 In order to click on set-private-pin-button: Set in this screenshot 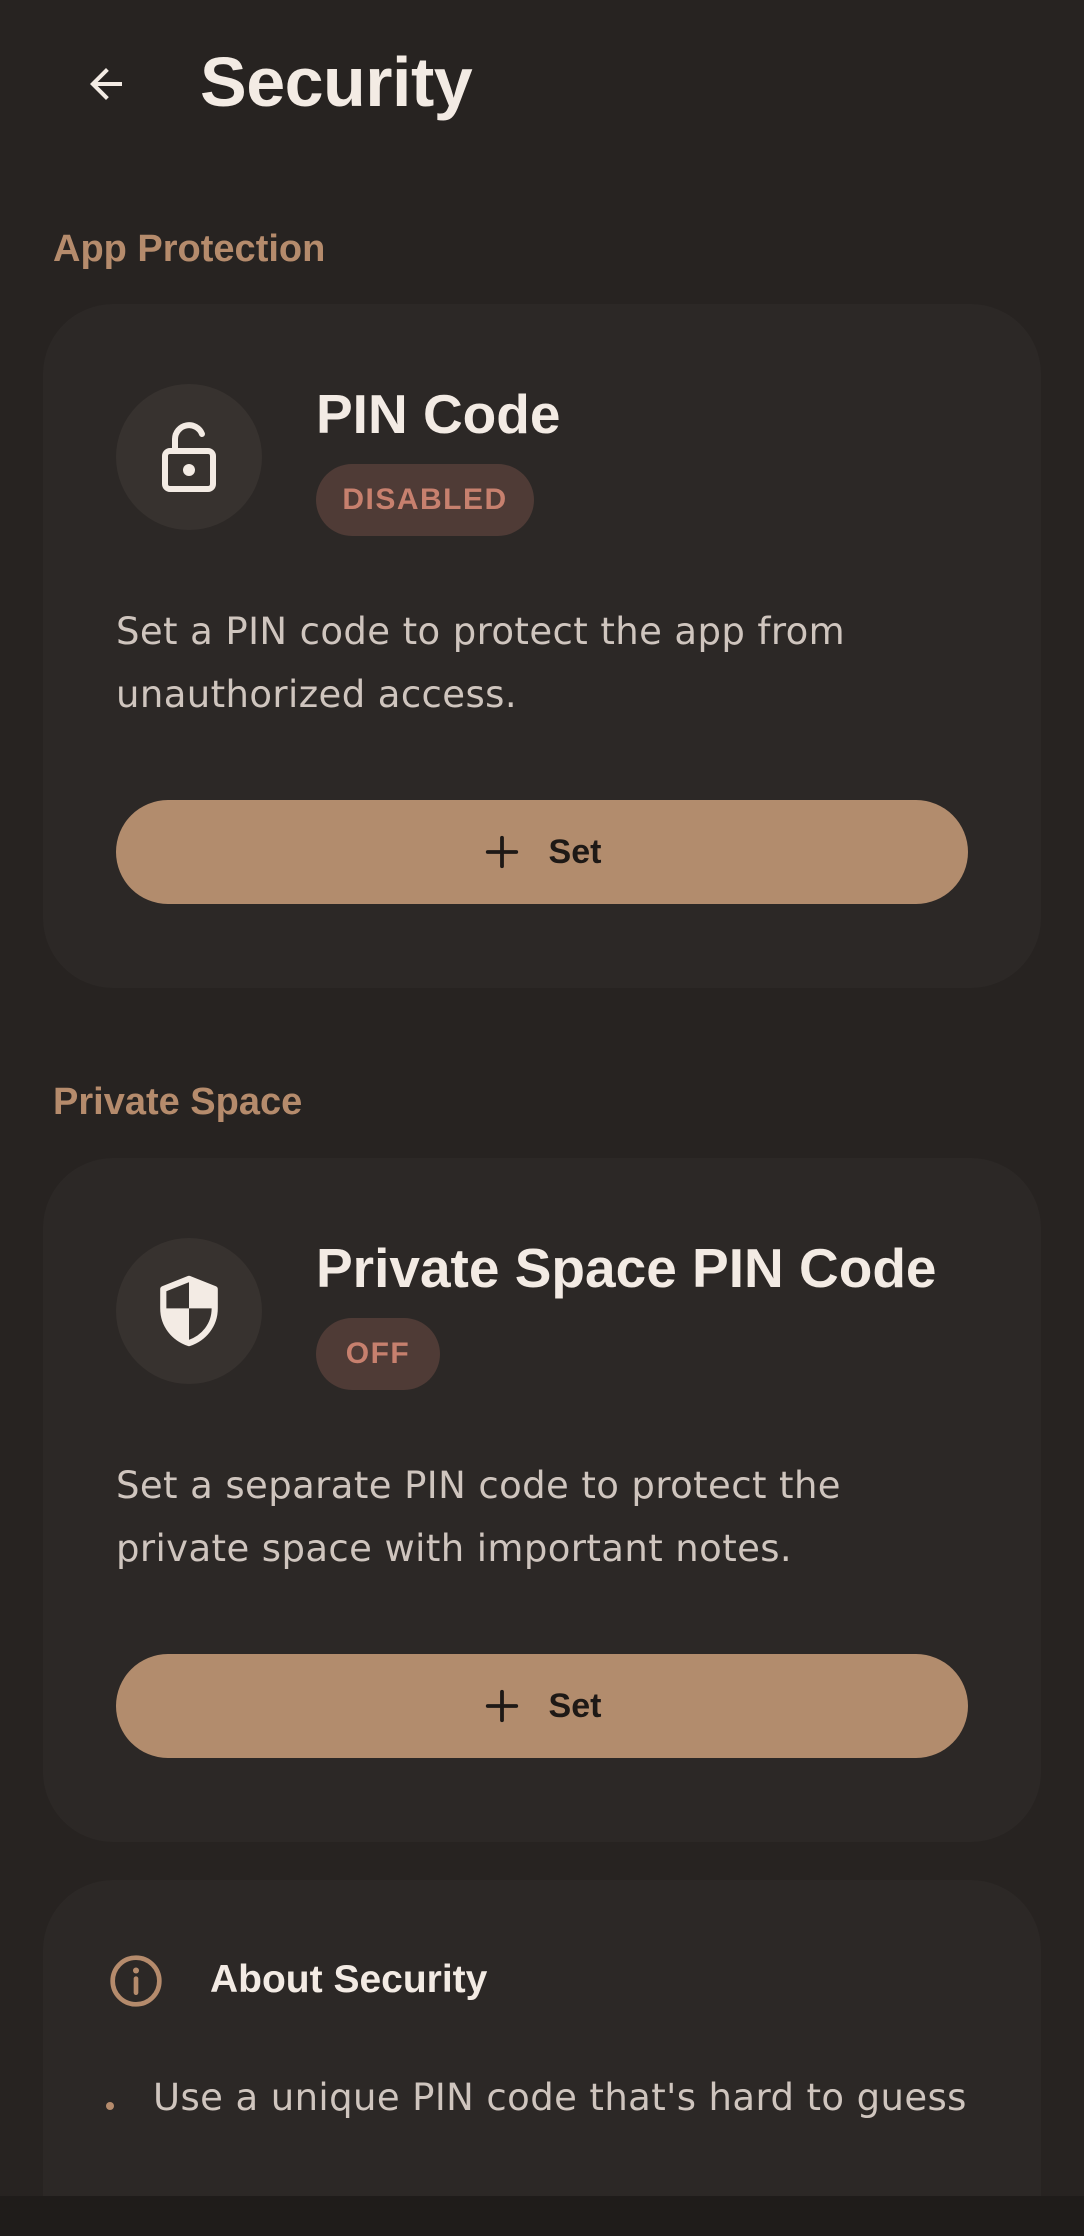, I will do `click(542, 1706)`.